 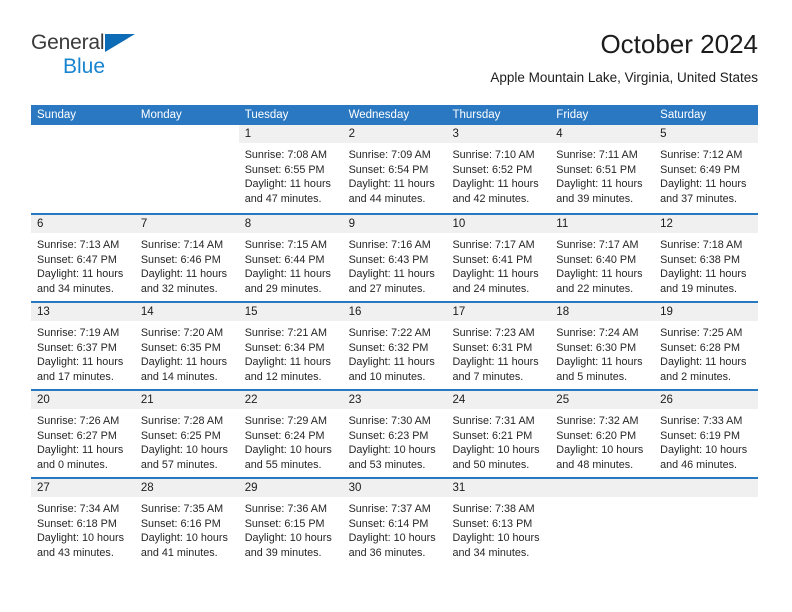 I want to click on day-number: 9, so click(x=394, y=224).